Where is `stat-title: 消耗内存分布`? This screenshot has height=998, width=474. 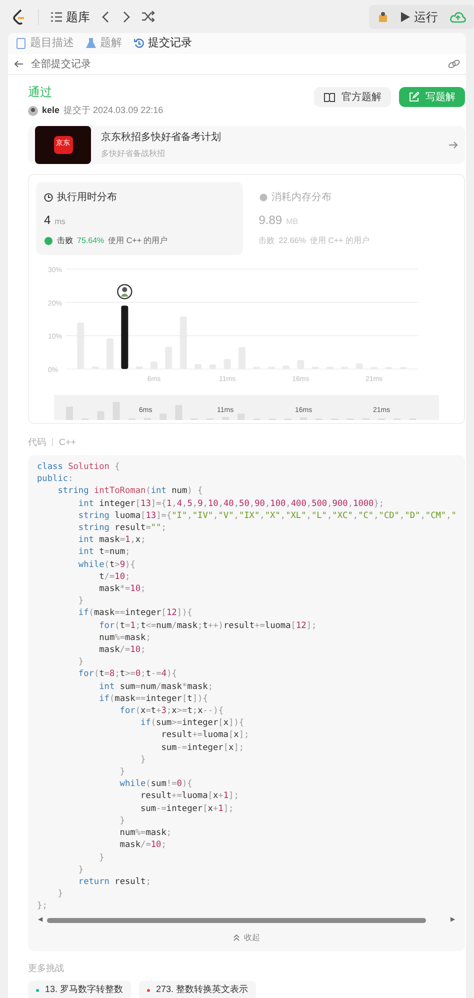 stat-title: 消耗内存分布 is located at coordinates (302, 197).